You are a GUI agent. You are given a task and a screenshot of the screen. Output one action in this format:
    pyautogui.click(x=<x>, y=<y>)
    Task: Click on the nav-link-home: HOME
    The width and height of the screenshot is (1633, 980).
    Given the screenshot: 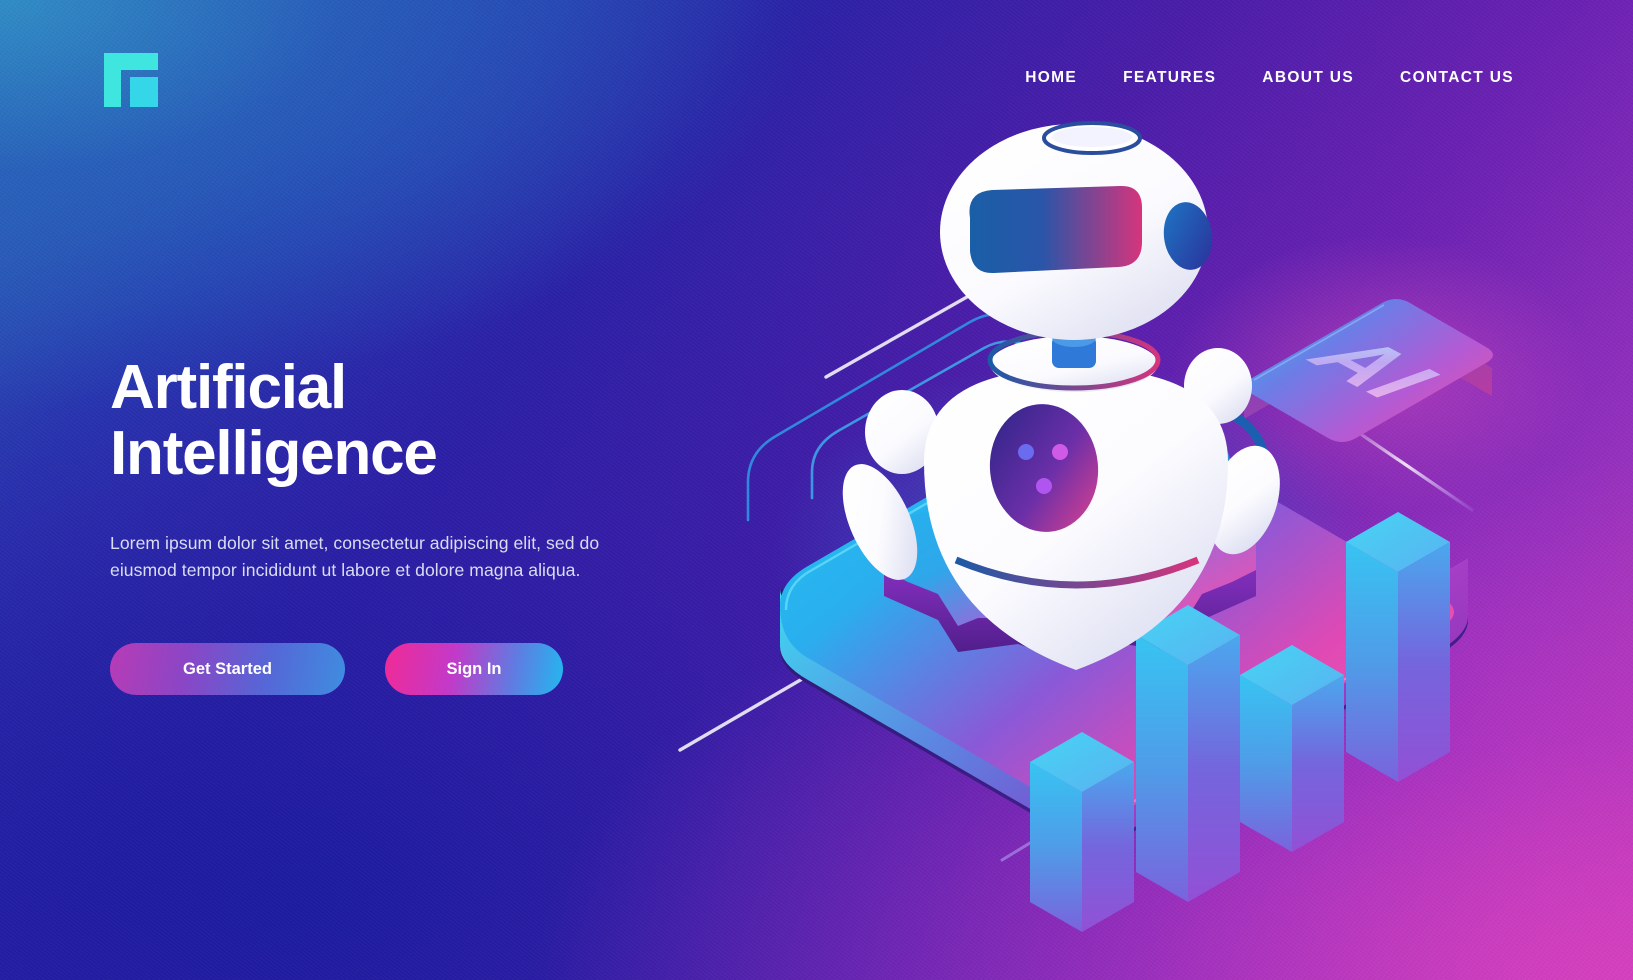 What is the action you would take?
    pyautogui.click(x=1051, y=78)
    